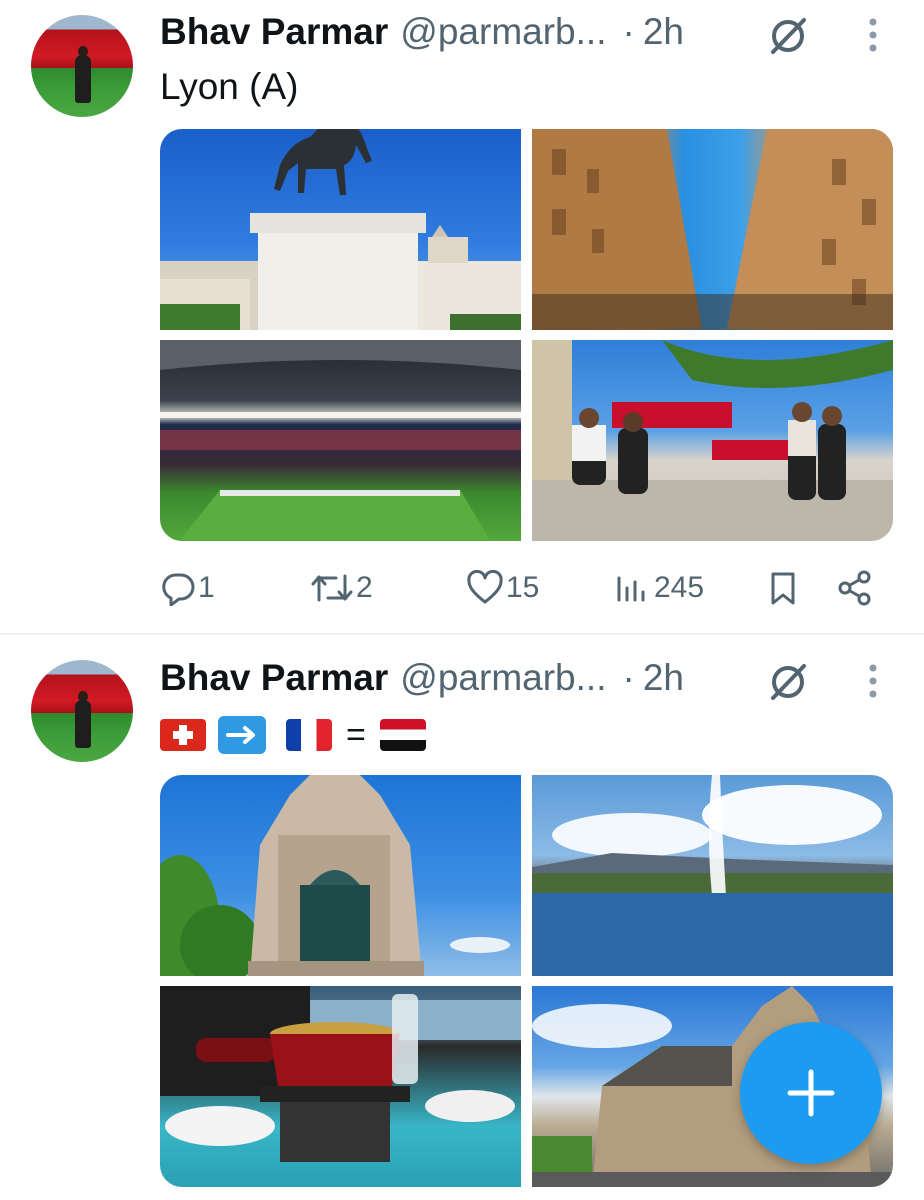 The height and width of the screenshot is (1200, 924). I want to click on views-icon, so click(631, 589).